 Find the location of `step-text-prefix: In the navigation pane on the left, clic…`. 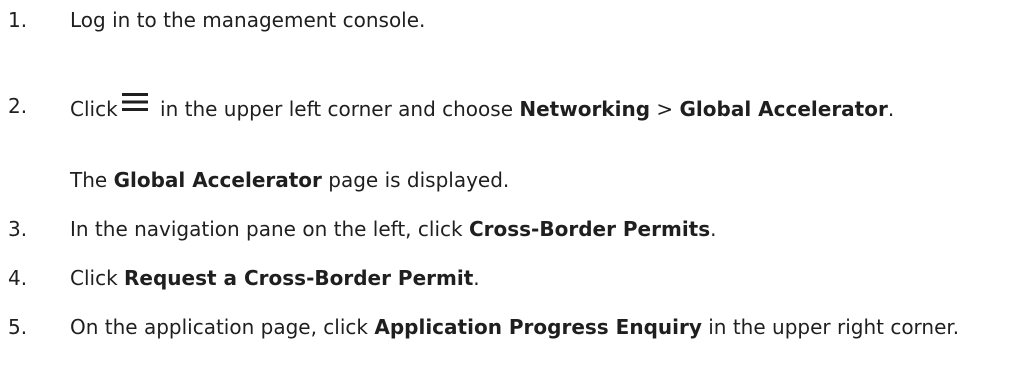

step-text-prefix: In the navigation pane on the left, clic… is located at coordinates (269, 229).